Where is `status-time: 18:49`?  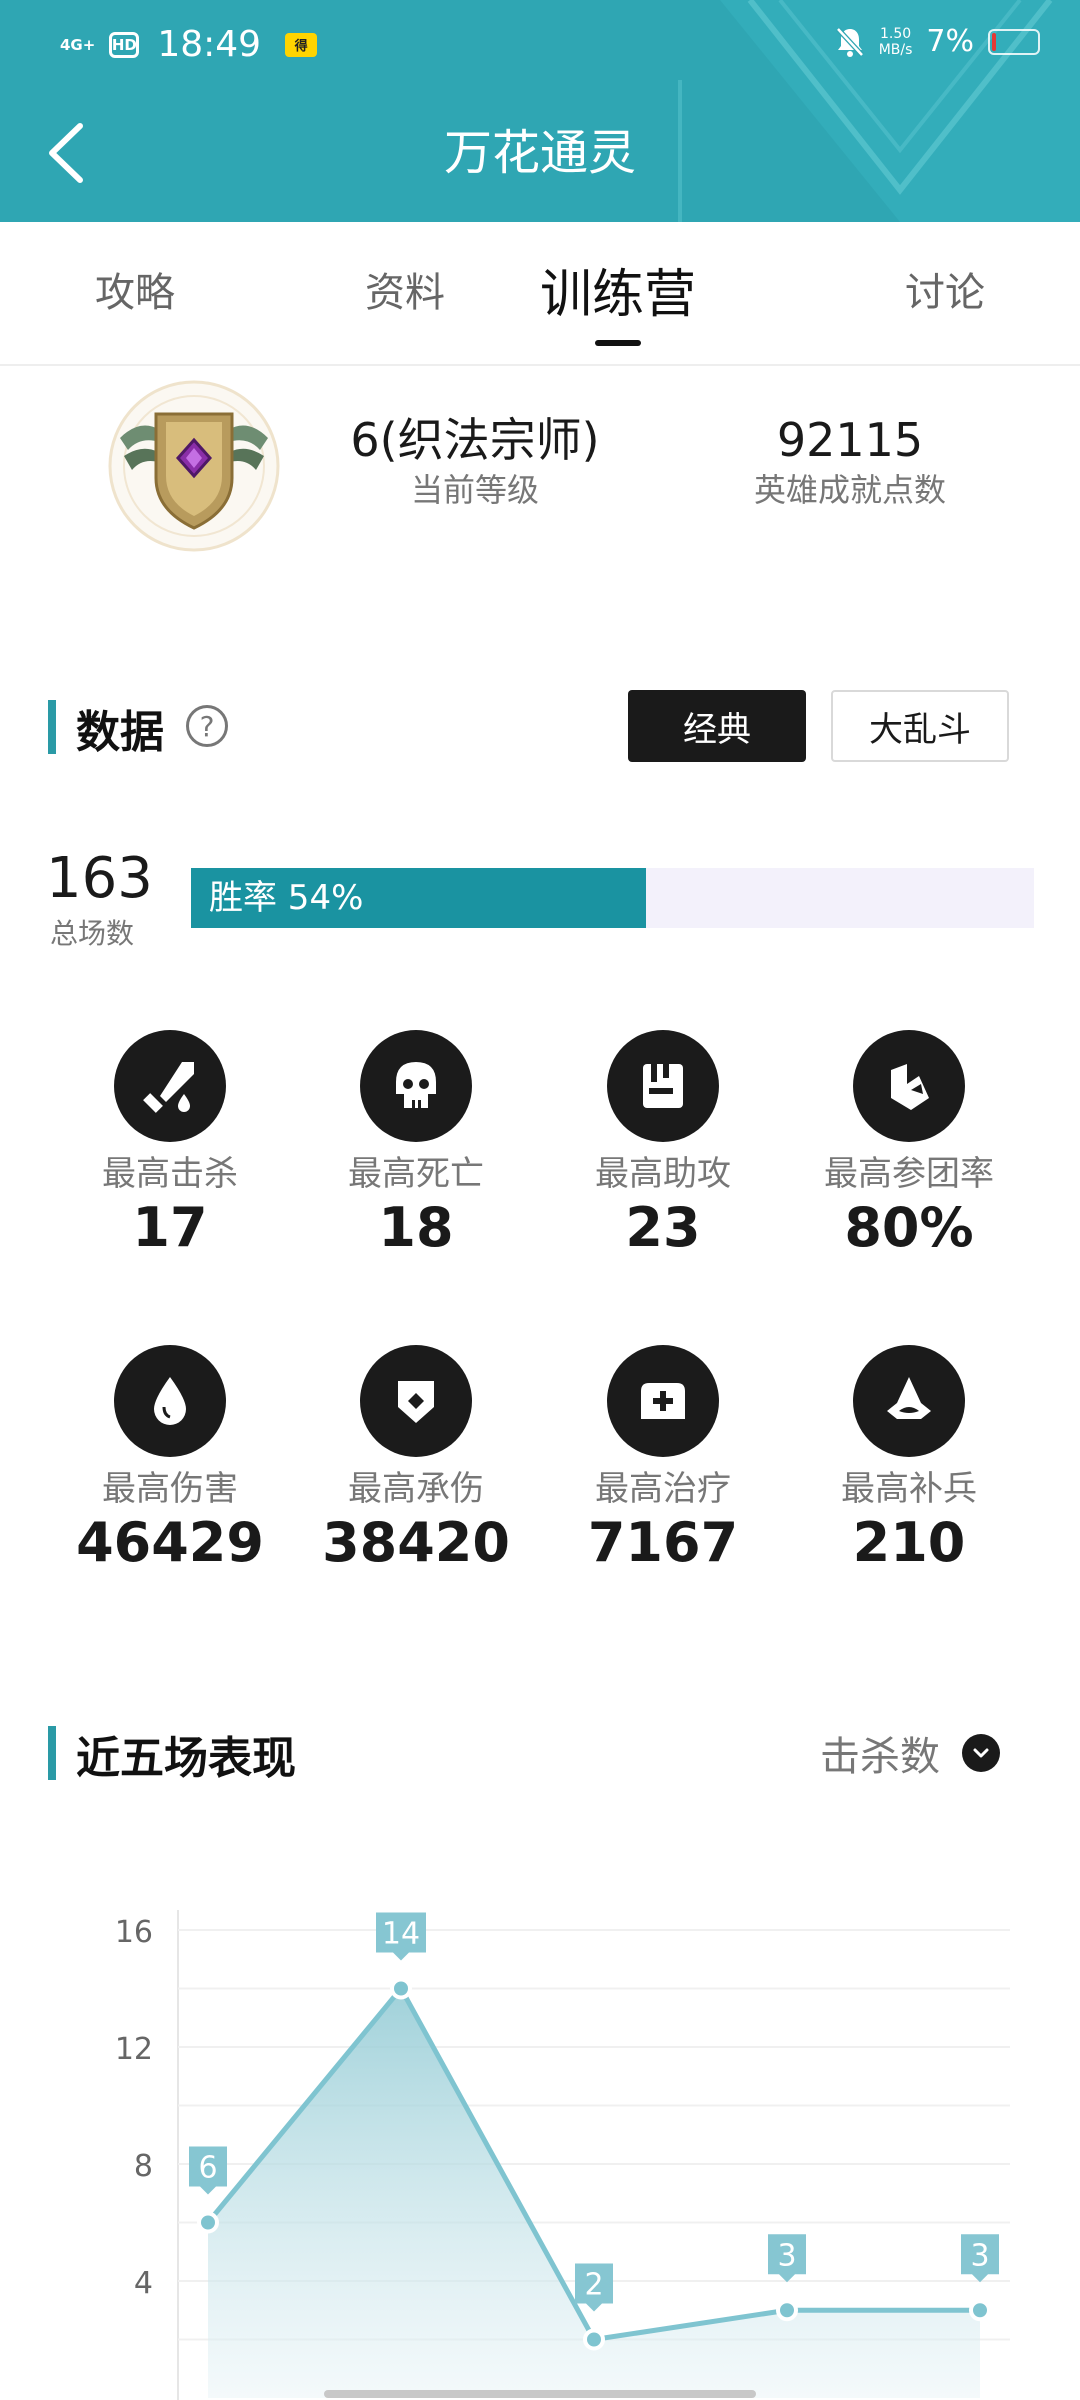
status-time: 18:49 is located at coordinates (209, 44).